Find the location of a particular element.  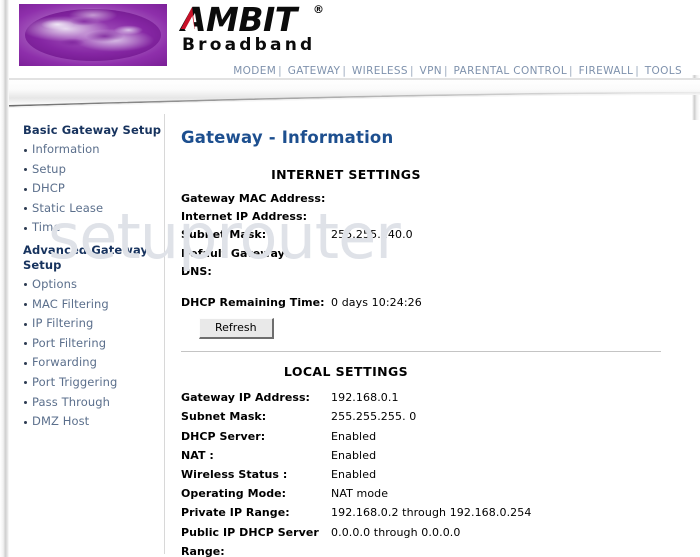

dhcp-remaining-time-table: DHCP Remaining Time: 0 days 10:24:26 is located at coordinates (301, 303).